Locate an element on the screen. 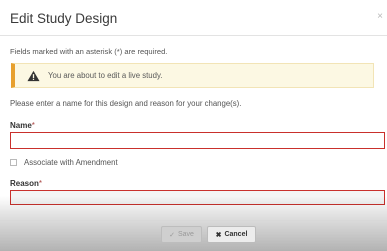 The width and height of the screenshot is (387, 251). associate-amendment-option: Associate with Amendment is located at coordinates (64, 162).